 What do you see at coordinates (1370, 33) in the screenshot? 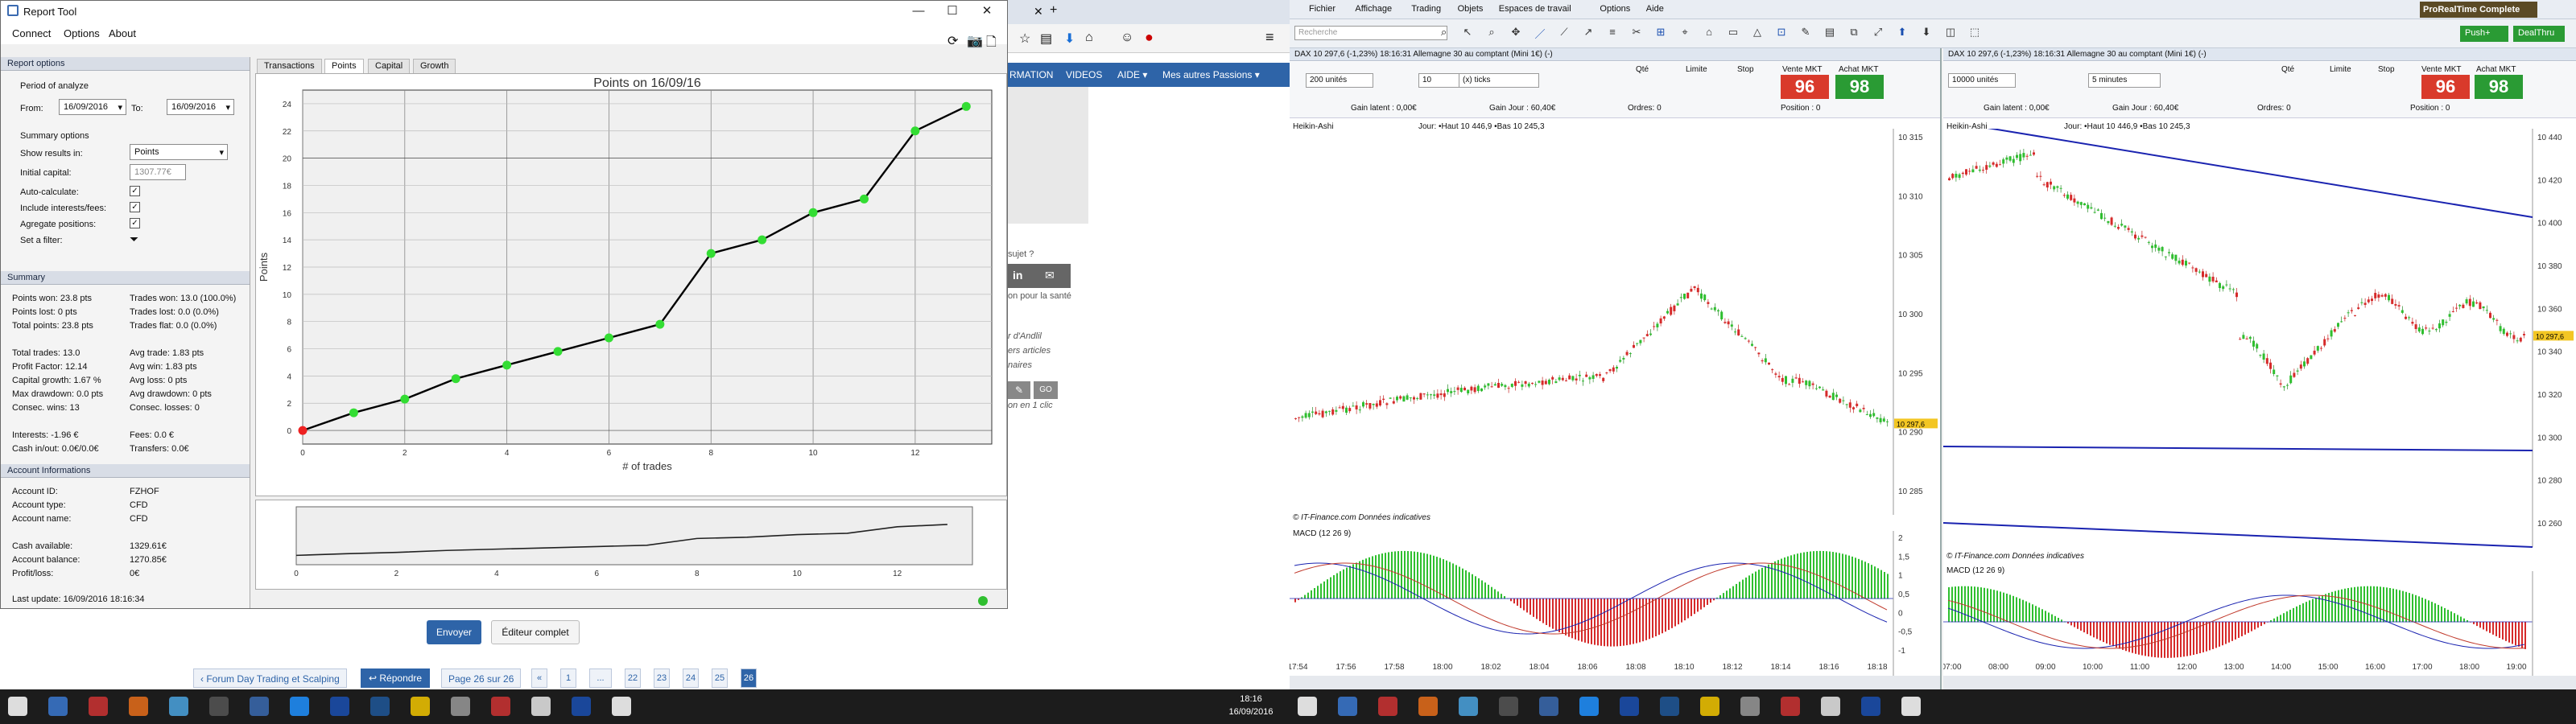
I see `search-input: Recherche` at bounding box center [1370, 33].